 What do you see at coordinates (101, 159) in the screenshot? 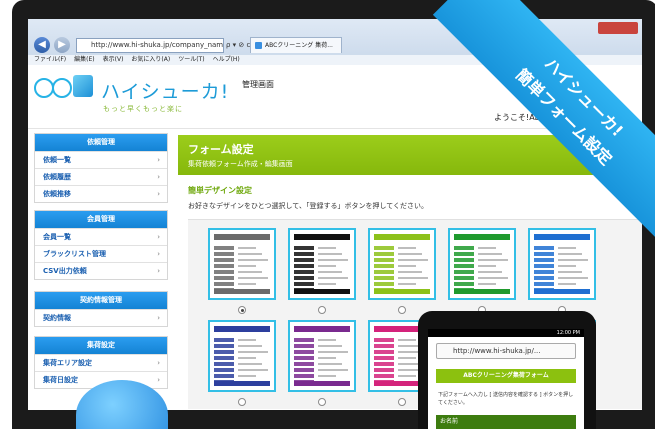
I see `sidebar-item-request-list: 依頼一覧` at bounding box center [101, 159].